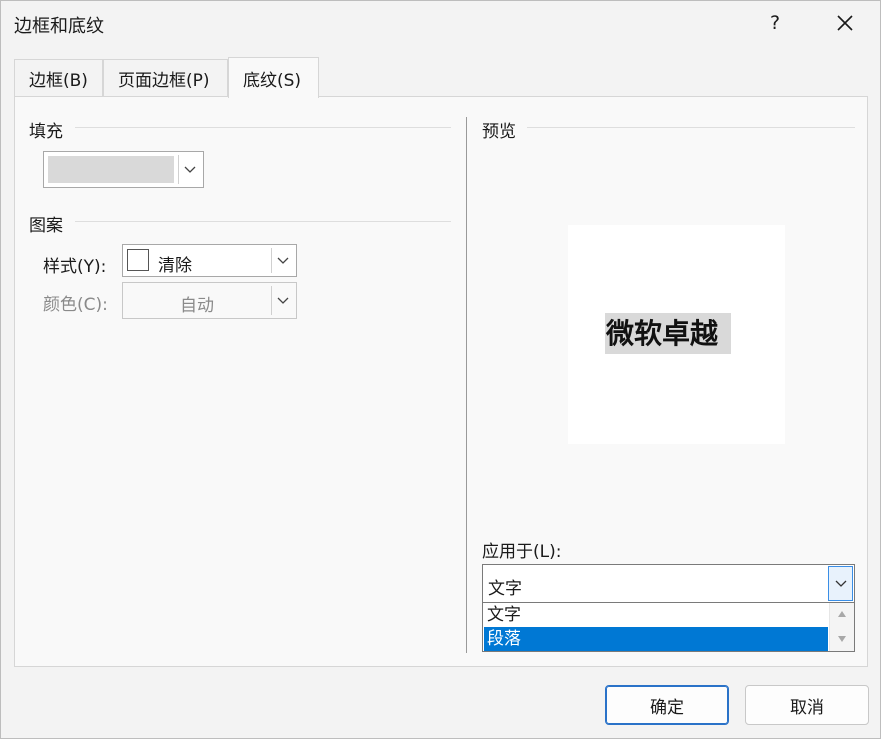 Image resolution: width=881 pixels, height=739 pixels. Describe the element at coordinates (667, 705) in the screenshot. I see `ok-button: 确定` at that location.